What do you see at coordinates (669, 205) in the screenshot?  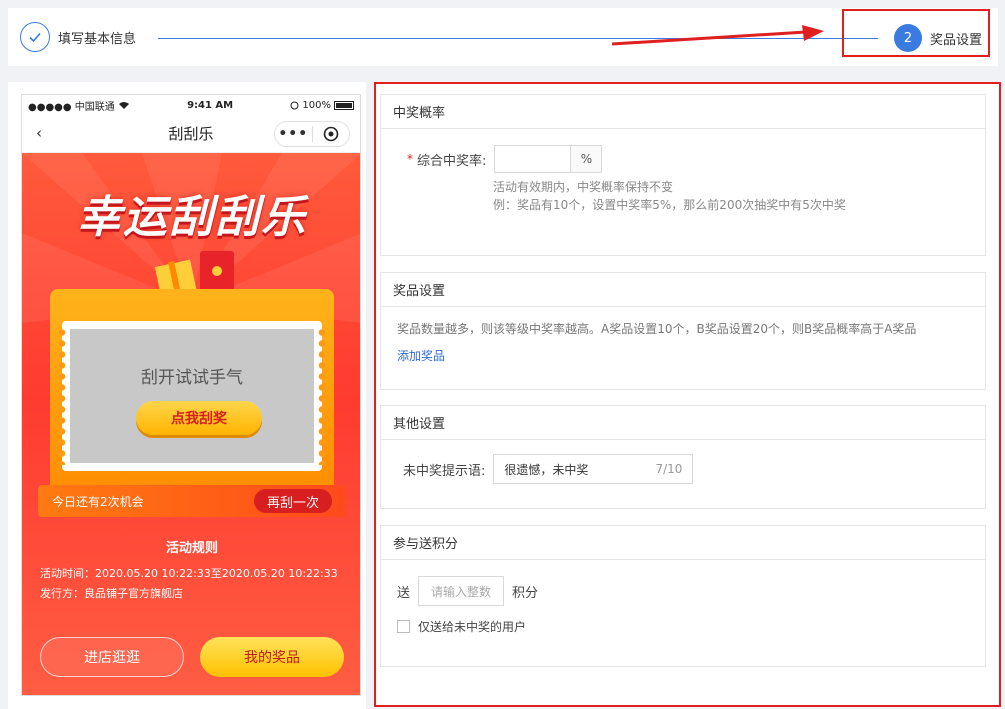 I see `probability-hint-2: 例：奖品有10个，设置中奖率5%，那么前200次抽奖中有5次中奖` at bounding box center [669, 205].